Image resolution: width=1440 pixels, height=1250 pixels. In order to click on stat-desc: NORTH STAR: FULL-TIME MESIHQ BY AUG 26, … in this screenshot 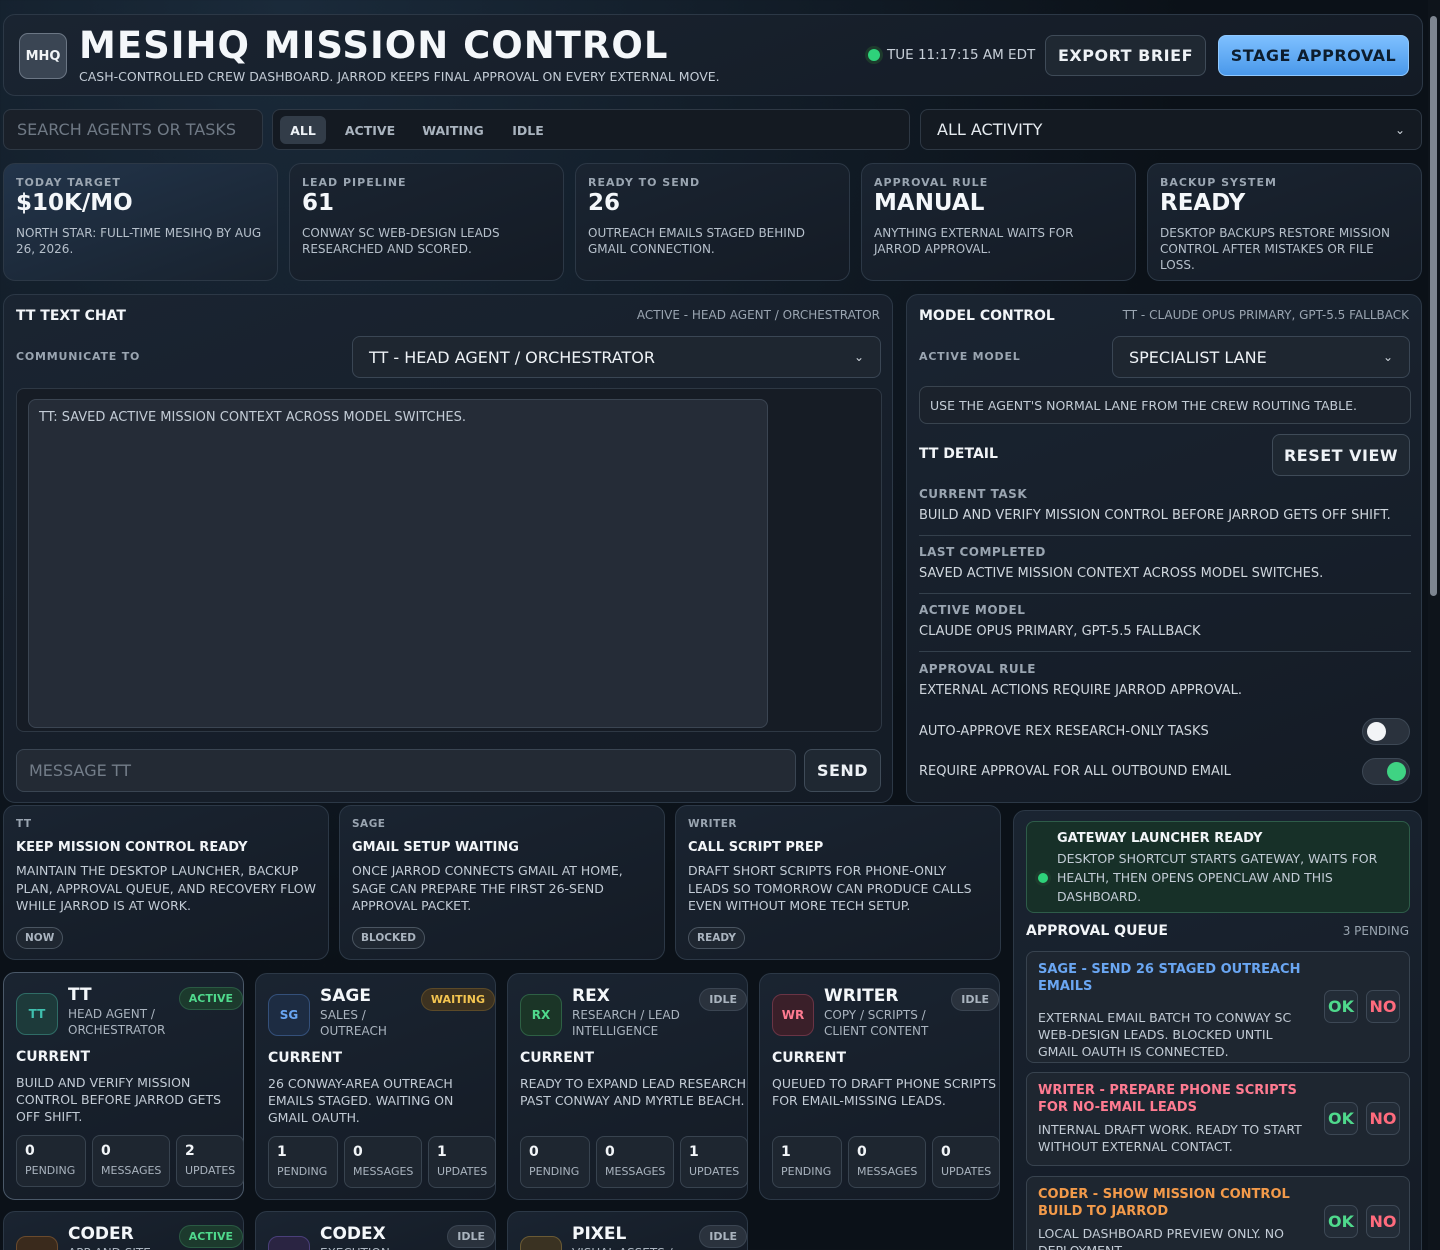, I will do `click(139, 241)`.